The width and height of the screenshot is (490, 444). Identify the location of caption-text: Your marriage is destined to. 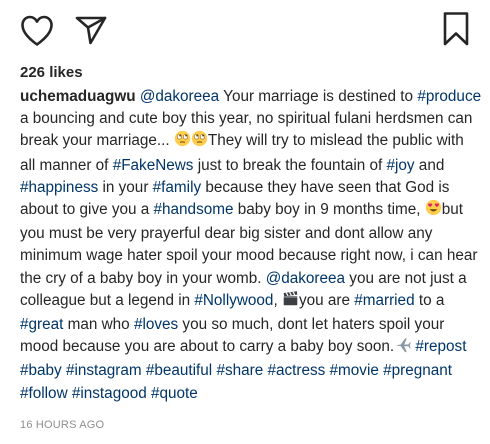
(318, 96).